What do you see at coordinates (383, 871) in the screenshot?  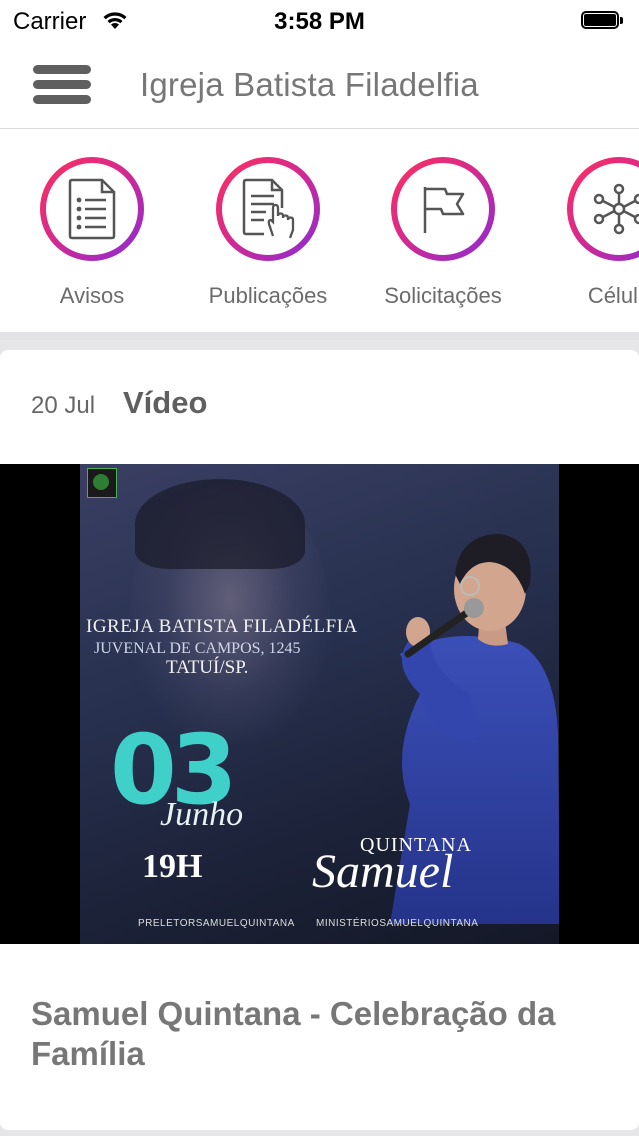 I see `poster-signature-main: Samuel` at bounding box center [383, 871].